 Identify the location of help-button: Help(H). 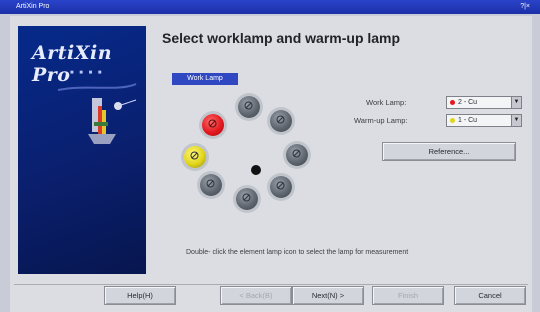
(140, 295).